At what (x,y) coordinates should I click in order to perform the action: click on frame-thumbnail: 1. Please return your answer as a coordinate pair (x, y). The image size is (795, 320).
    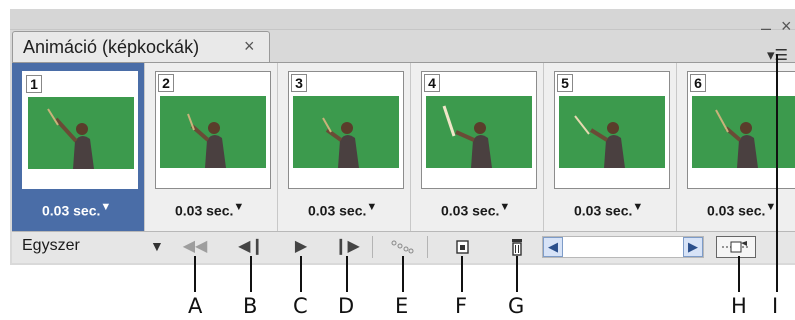
    Looking at the image, I should click on (80, 130).